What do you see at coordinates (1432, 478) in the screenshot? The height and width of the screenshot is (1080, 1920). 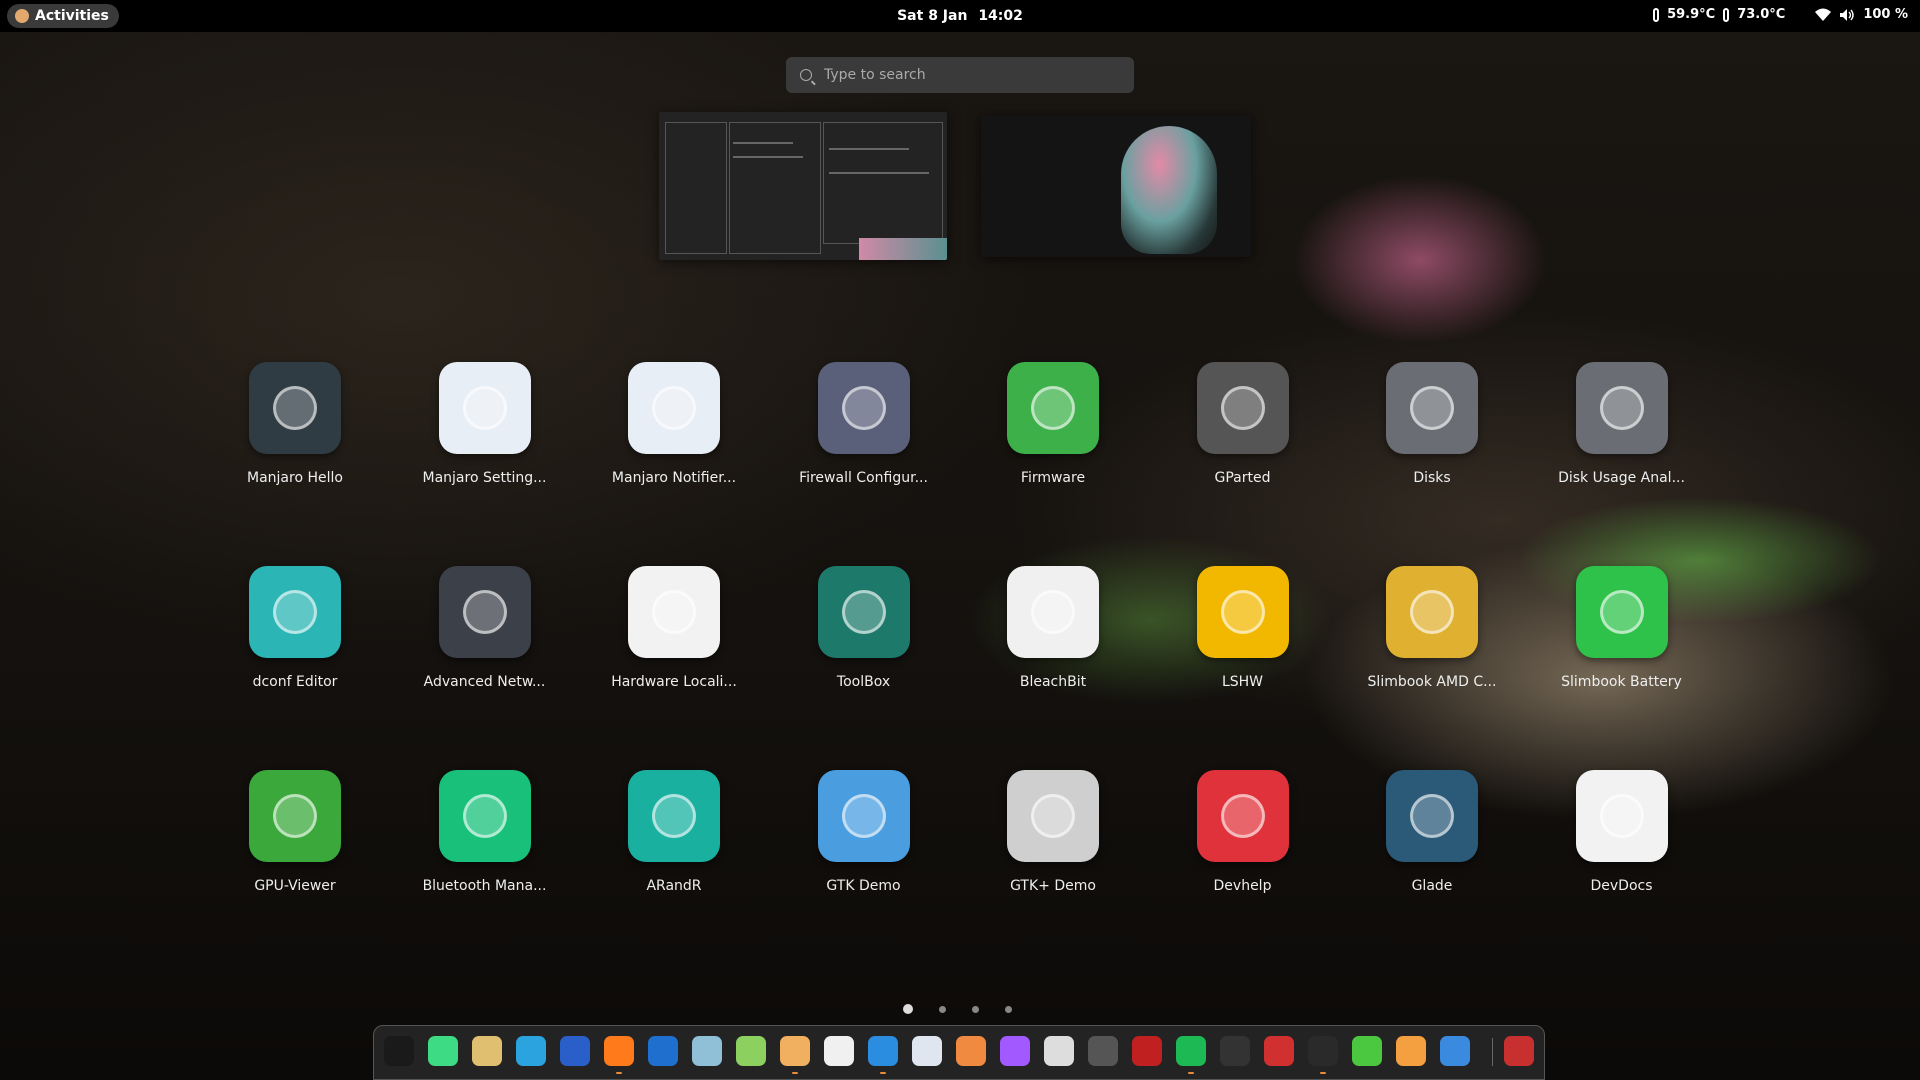 I see `app-label: Disks` at bounding box center [1432, 478].